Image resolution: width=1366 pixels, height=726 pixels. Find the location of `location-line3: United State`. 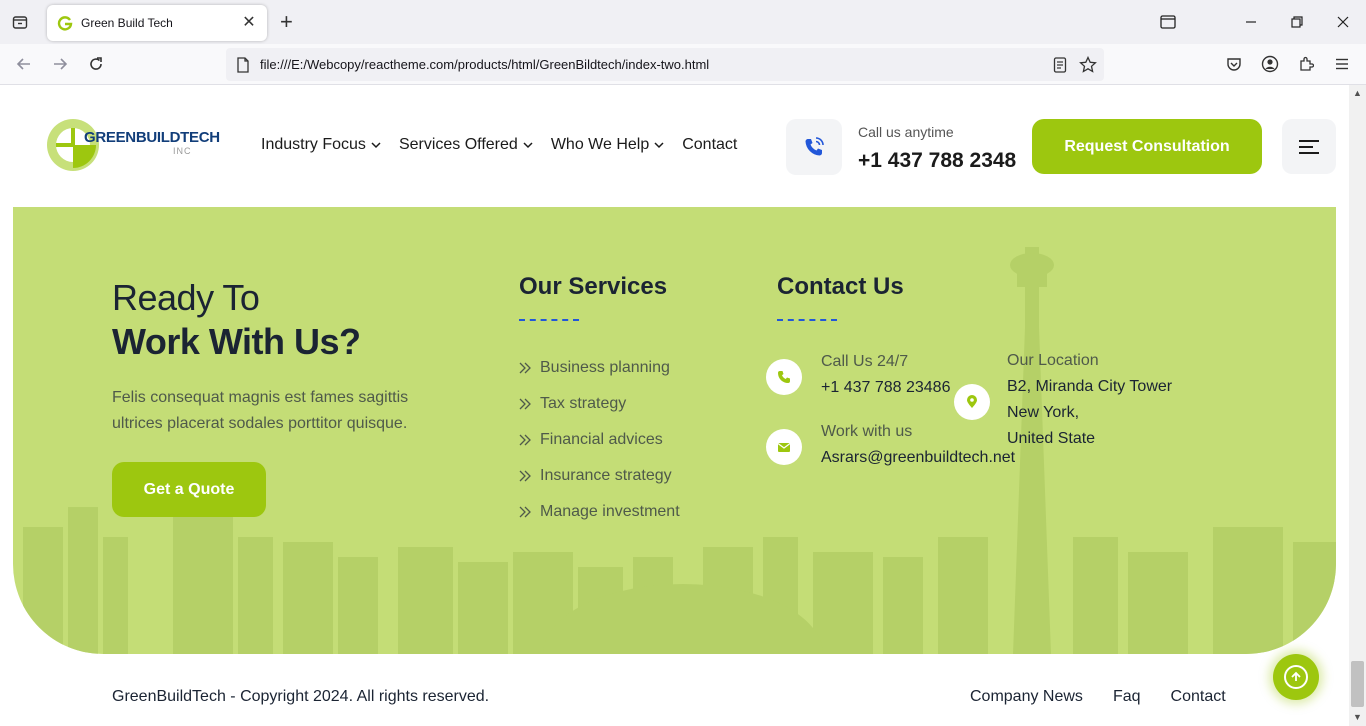

location-line3: United State is located at coordinates (1051, 438).